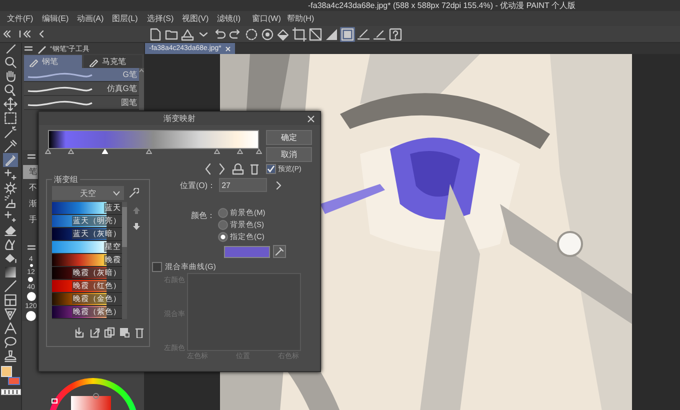 Image resolution: width=680 pixels, height=410 pixels. Describe the element at coordinates (299, 34) in the screenshot. I see `transform-icon` at that location.